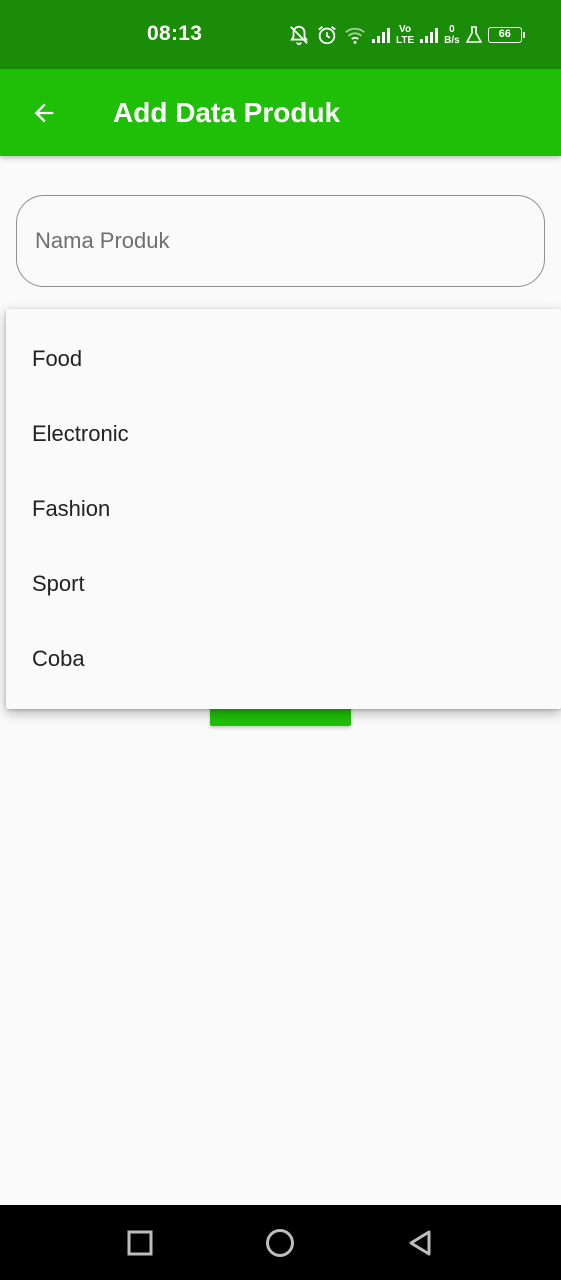 Image resolution: width=561 pixels, height=1280 pixels. I want to click on dropdown-item-food: Food, so click(283, 358).